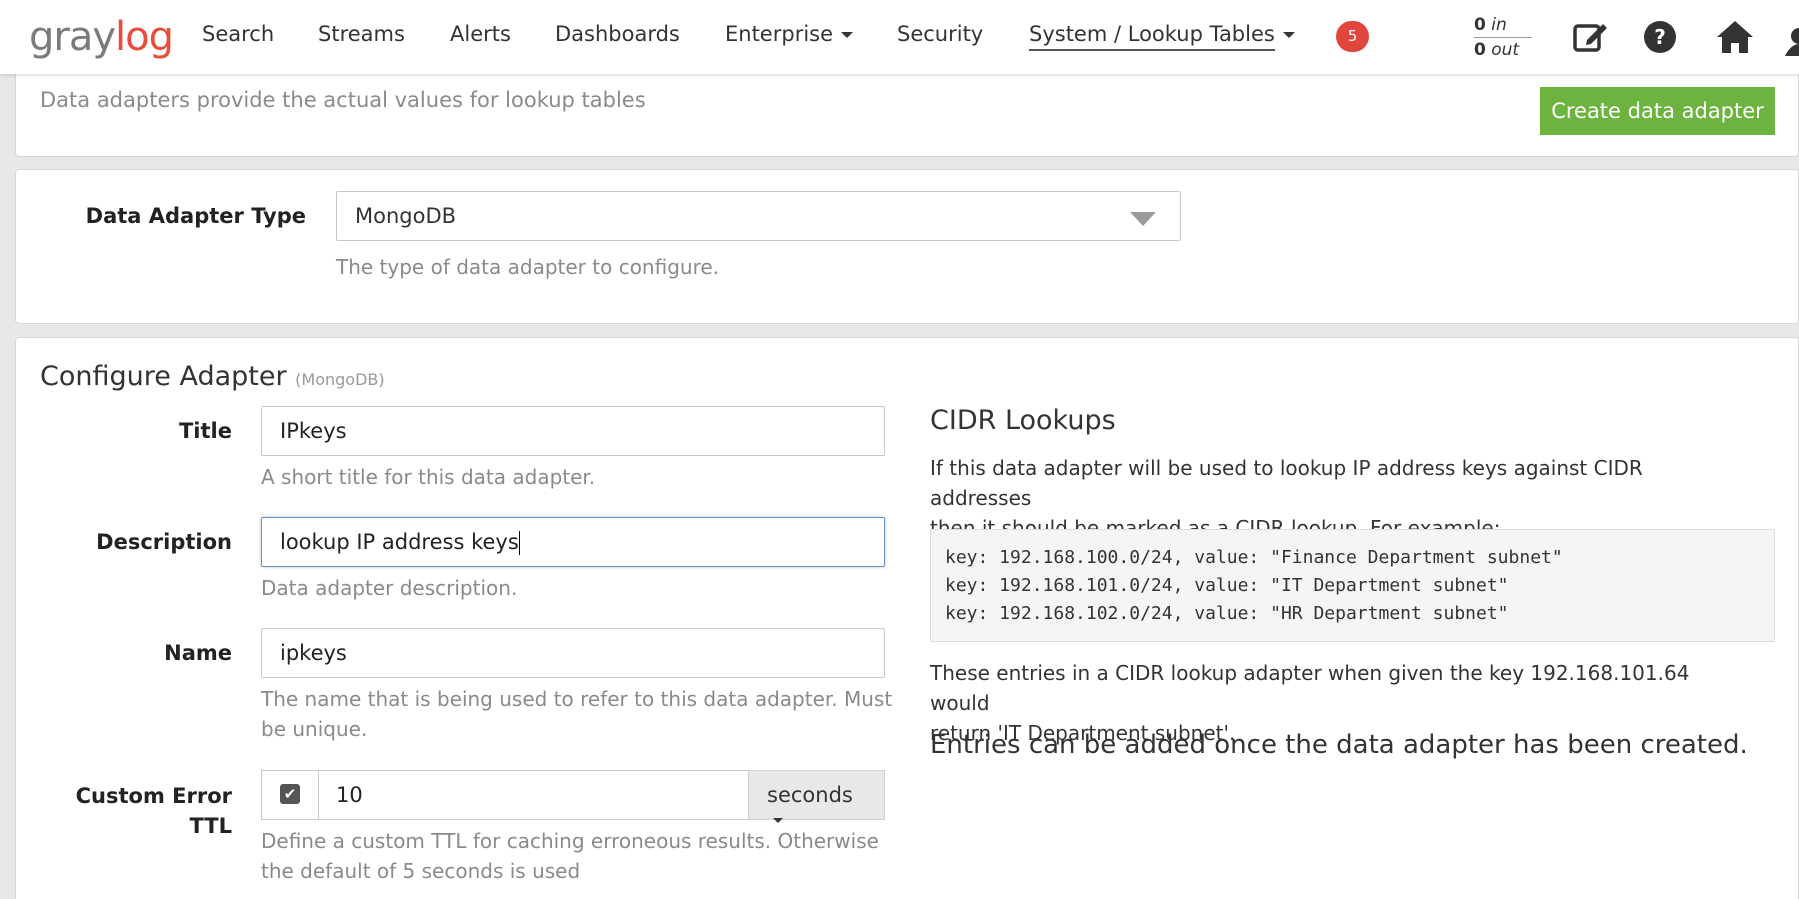 This screenshot has width=1799, height=899. What do you see at coordinates (1352, 36) in the screenshot?
I see `notification-badge: 5` at bounding box center [1352, 36].